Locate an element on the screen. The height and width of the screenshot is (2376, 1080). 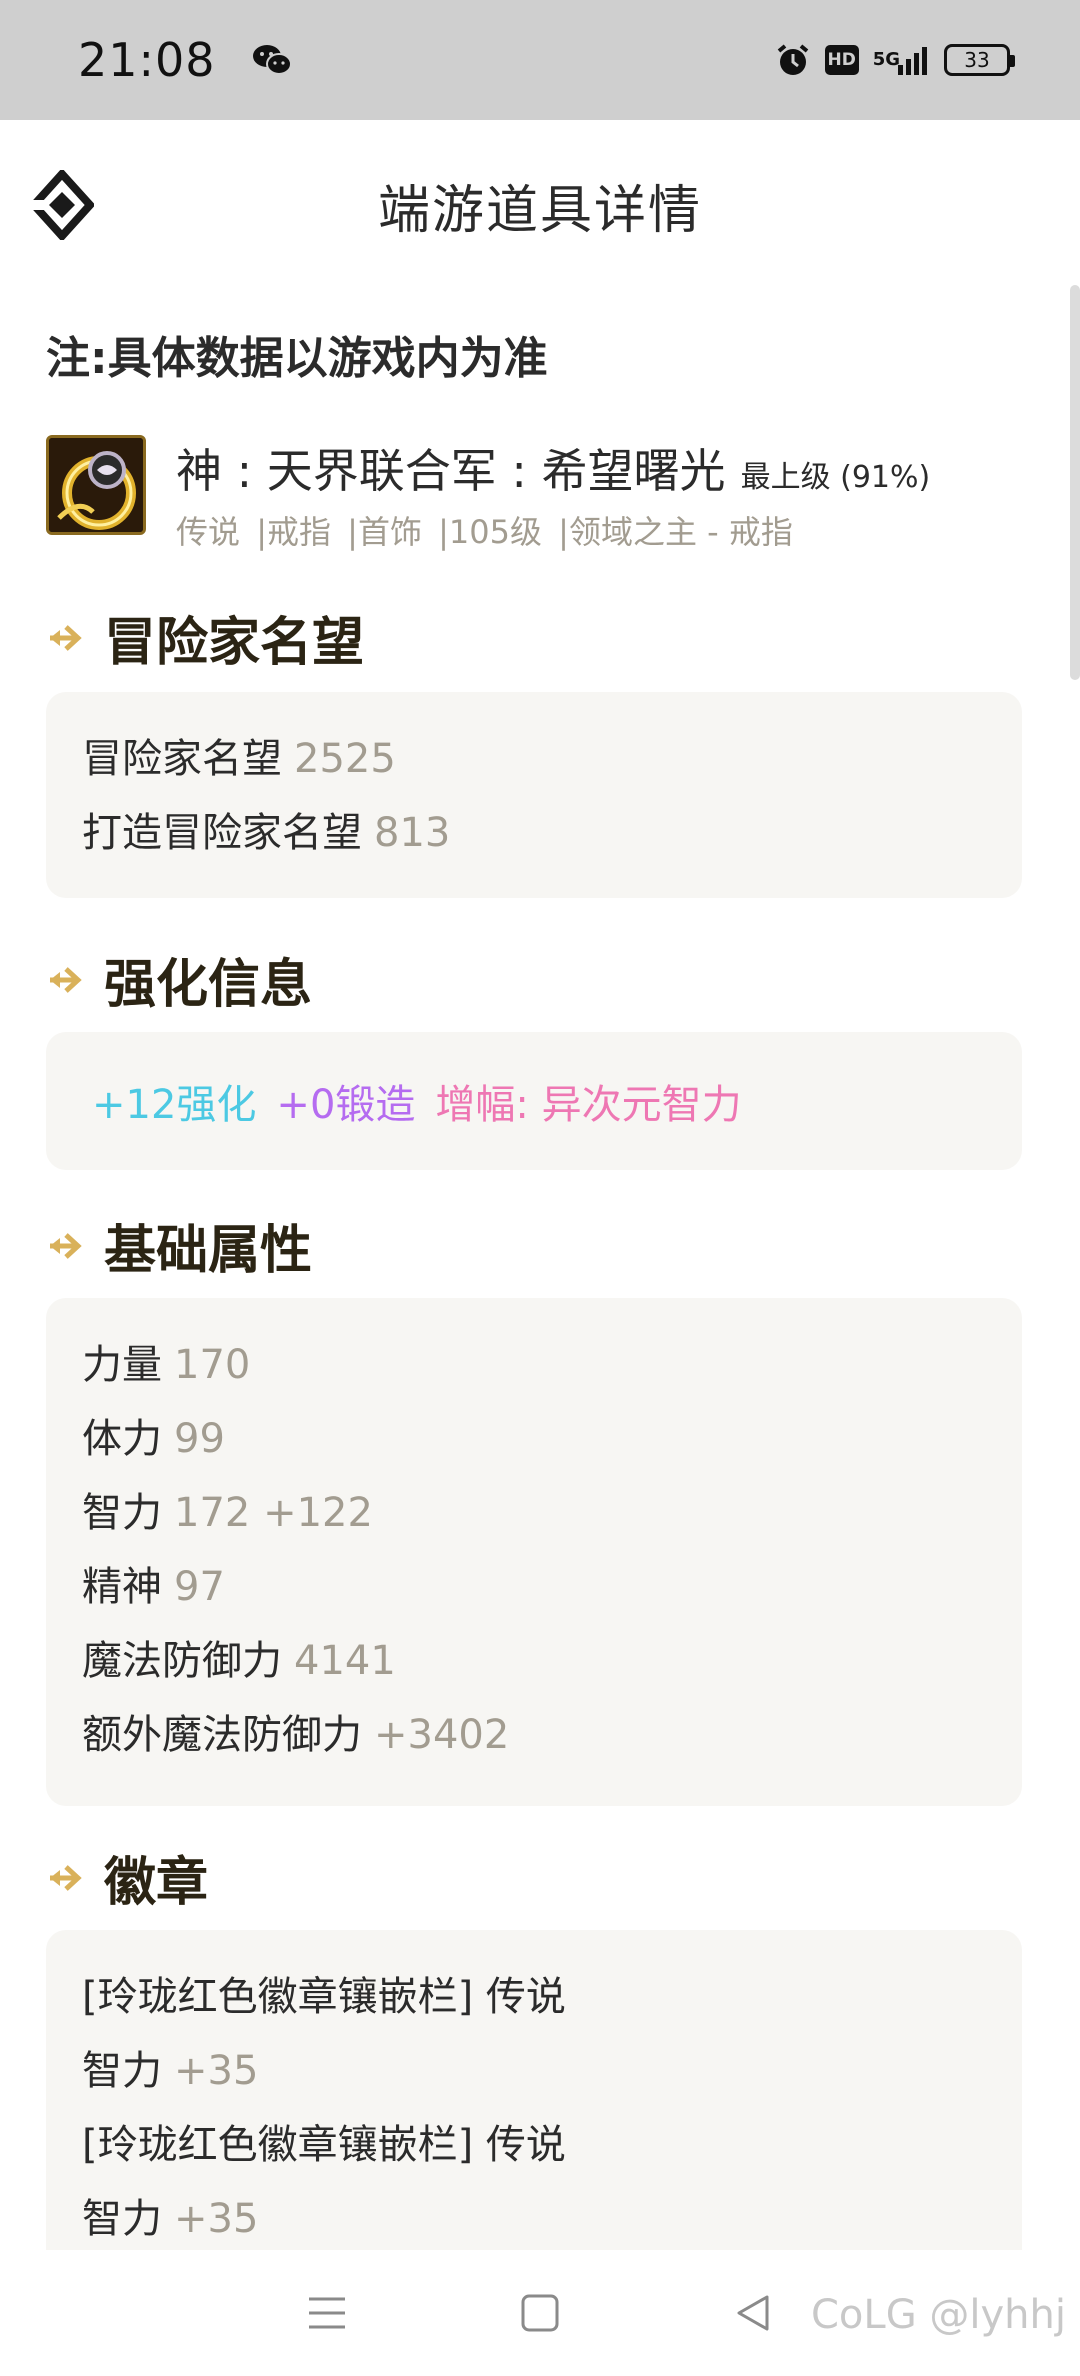
home-square-icon is located at coordinates (540, 2313).